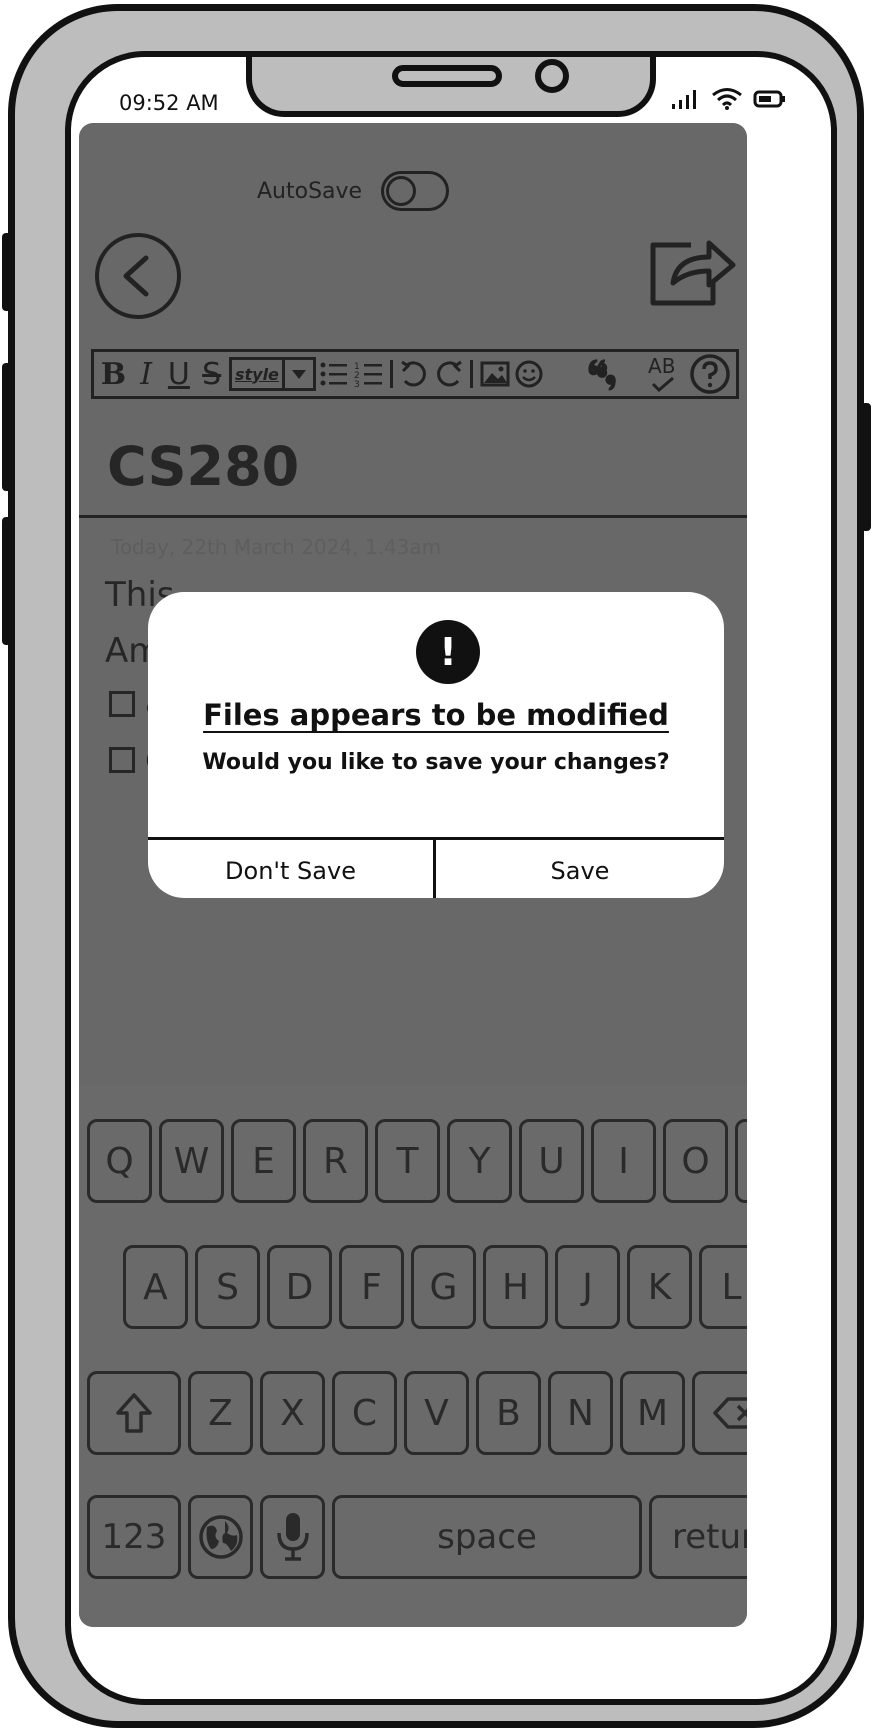 The width and height of the screenshot is (872, 1734). I want to click on undo-icon, so click(414, 374).